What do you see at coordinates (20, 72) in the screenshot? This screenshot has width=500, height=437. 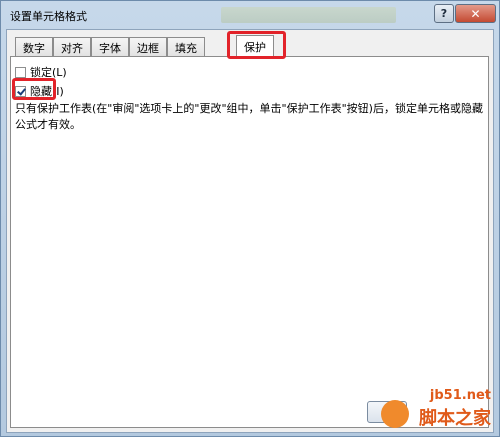 I see `locked-checkbox` at bounding box center [20, 72].